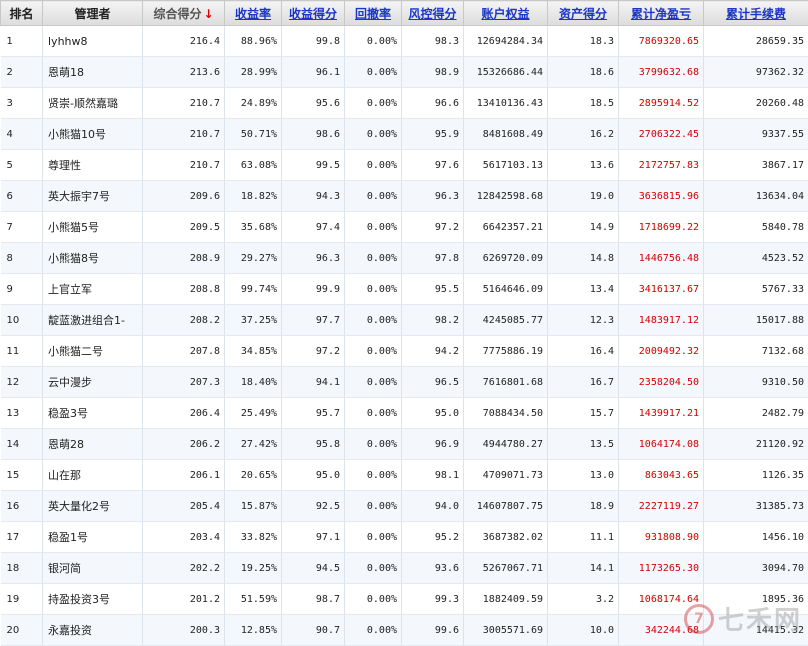 This screenshot has width=808, height=646. What do you see at coordinates (506, 165) in the screenshot?
I see `cell-equity: 5617103.13` at bounding box center [506, 165].